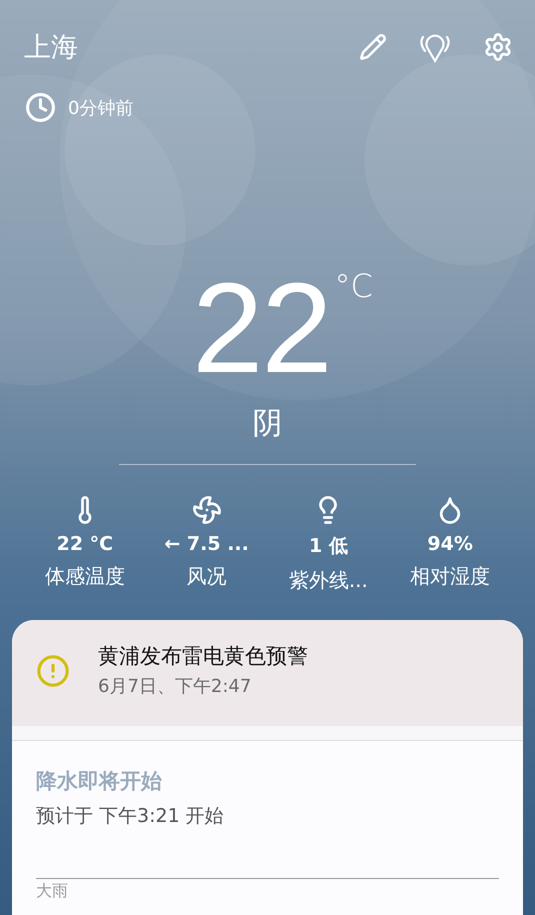 The height and width of the screenshot is (915, 535). What do you see at coordinates (40, 107) in the screenshot?
I see `clock-icon` at bounding box center [40, 107].